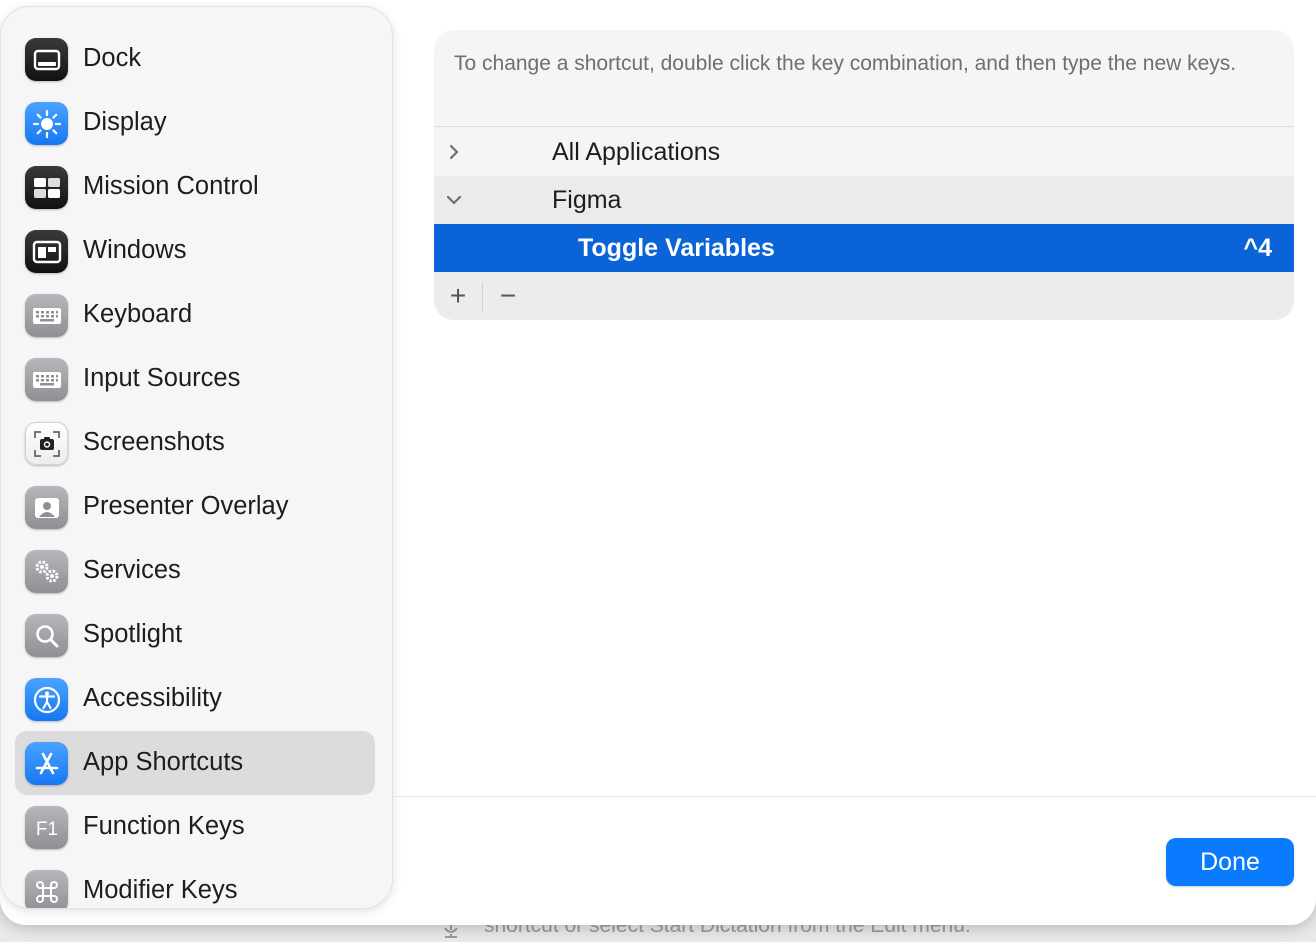 This screenshot has height=942, width=1316. Describe the element at coordinates (854, 796) in the screenshot. I see `footer-divider` at that location.